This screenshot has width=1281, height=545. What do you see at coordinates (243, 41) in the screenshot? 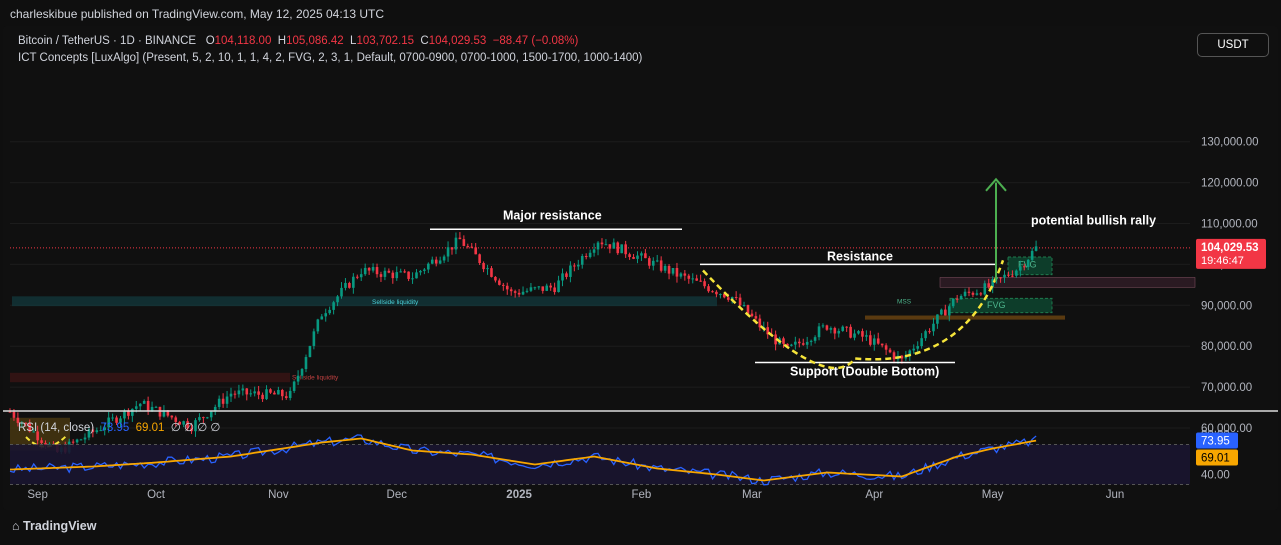
I see `open-value: 104,118.00` at bounding box center [243, 41].